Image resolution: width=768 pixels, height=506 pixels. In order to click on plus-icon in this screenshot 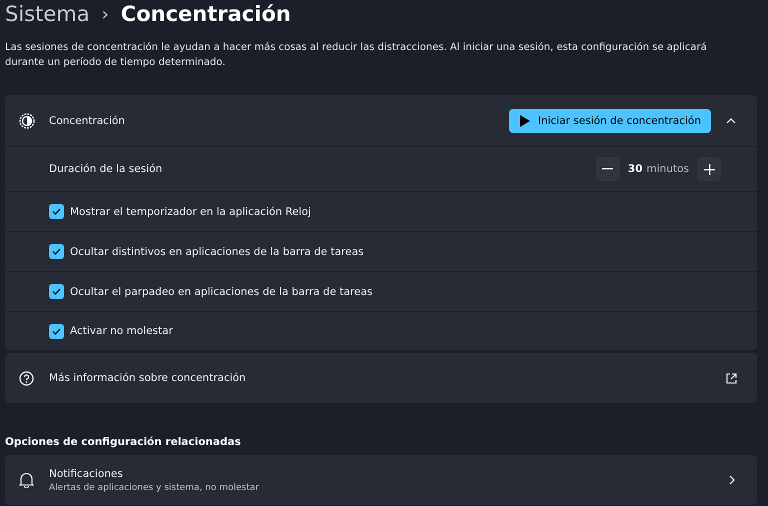, I will do `click(709, 169)`.